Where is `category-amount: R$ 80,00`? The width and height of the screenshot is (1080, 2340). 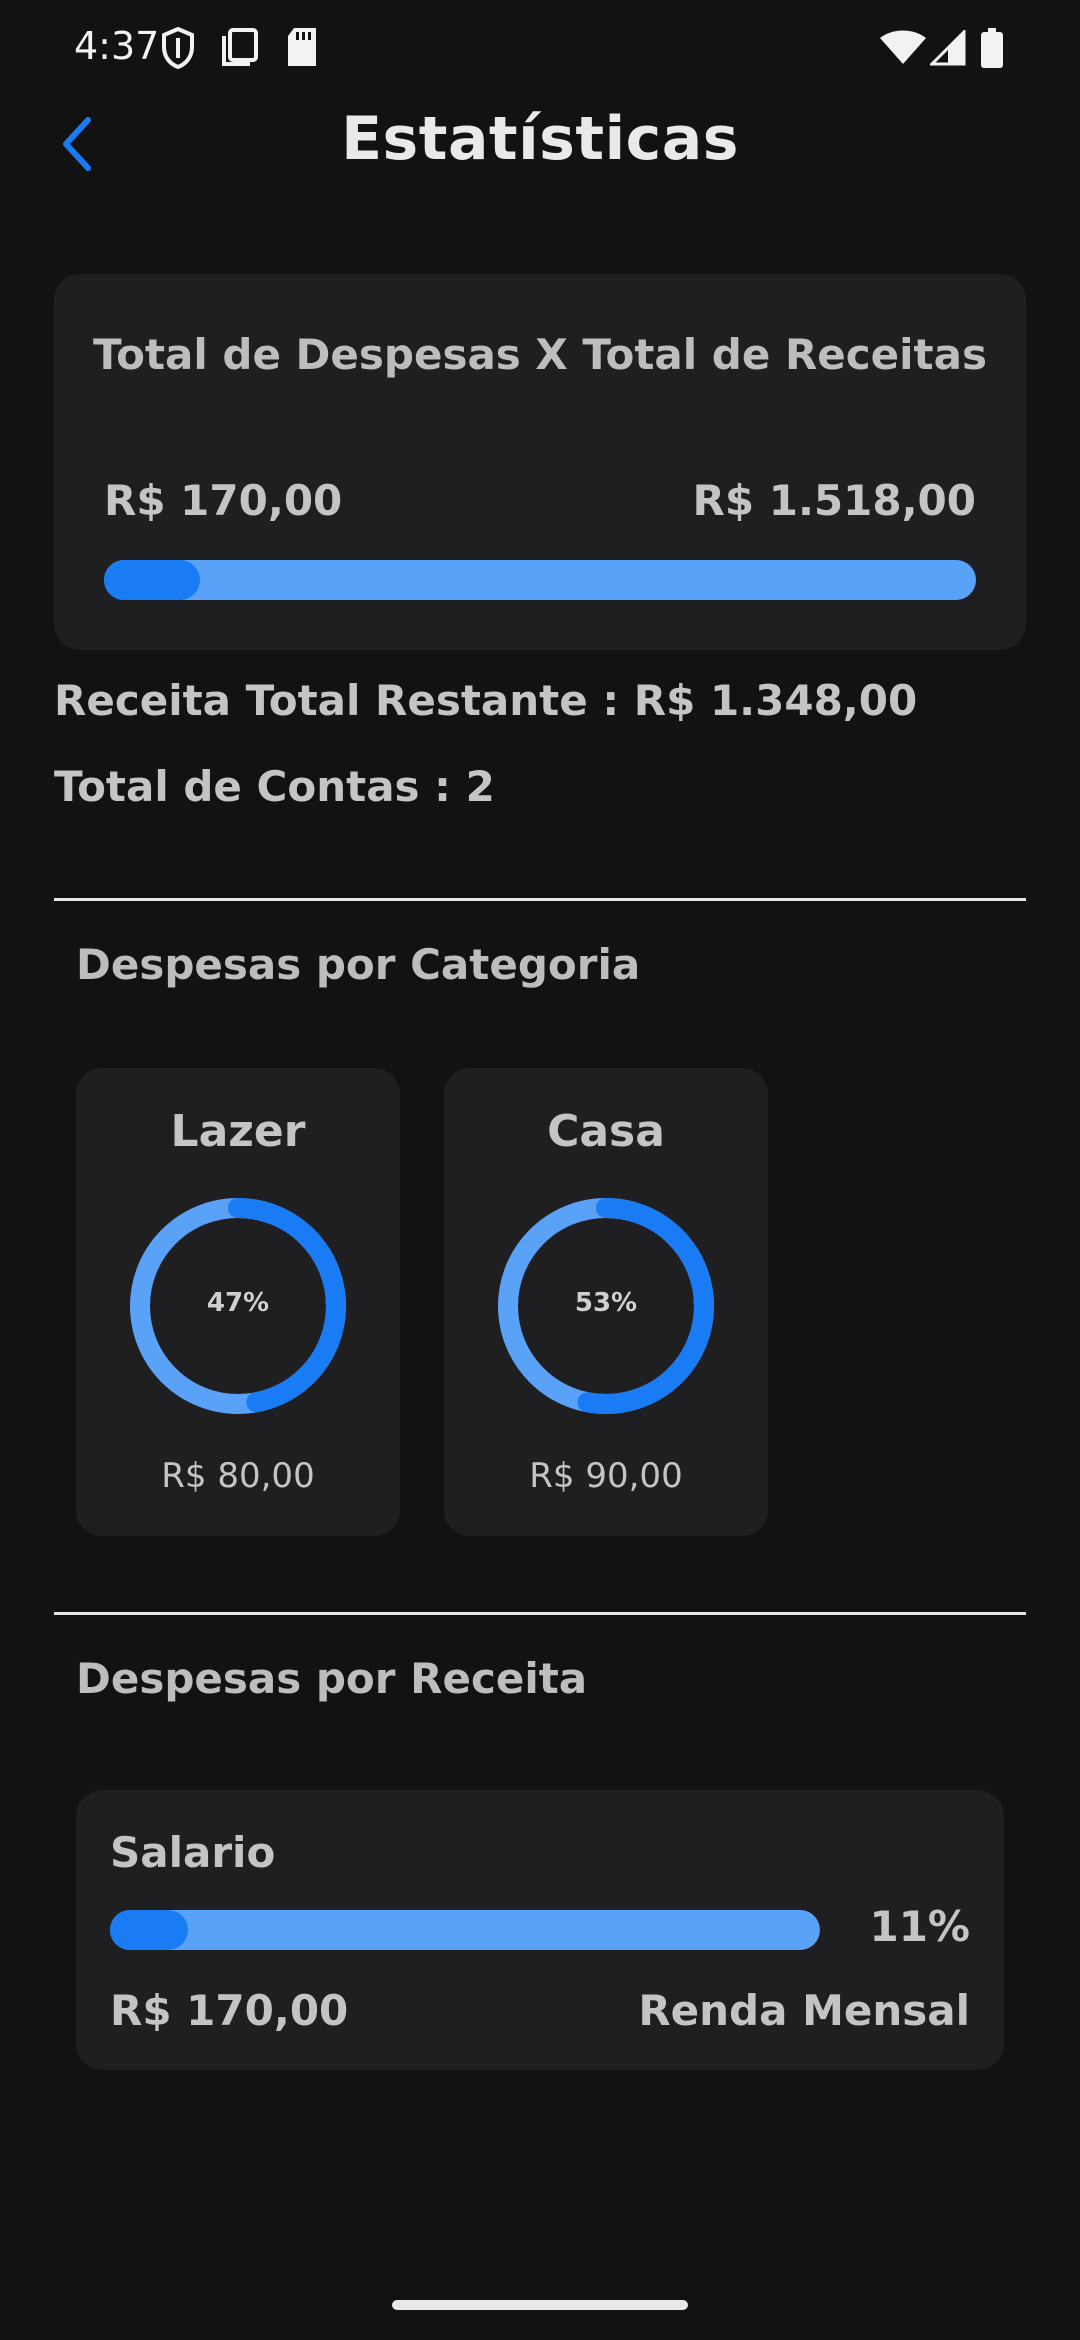 category-amount: R$ 80,00 is located at coordinates (238, 1476).